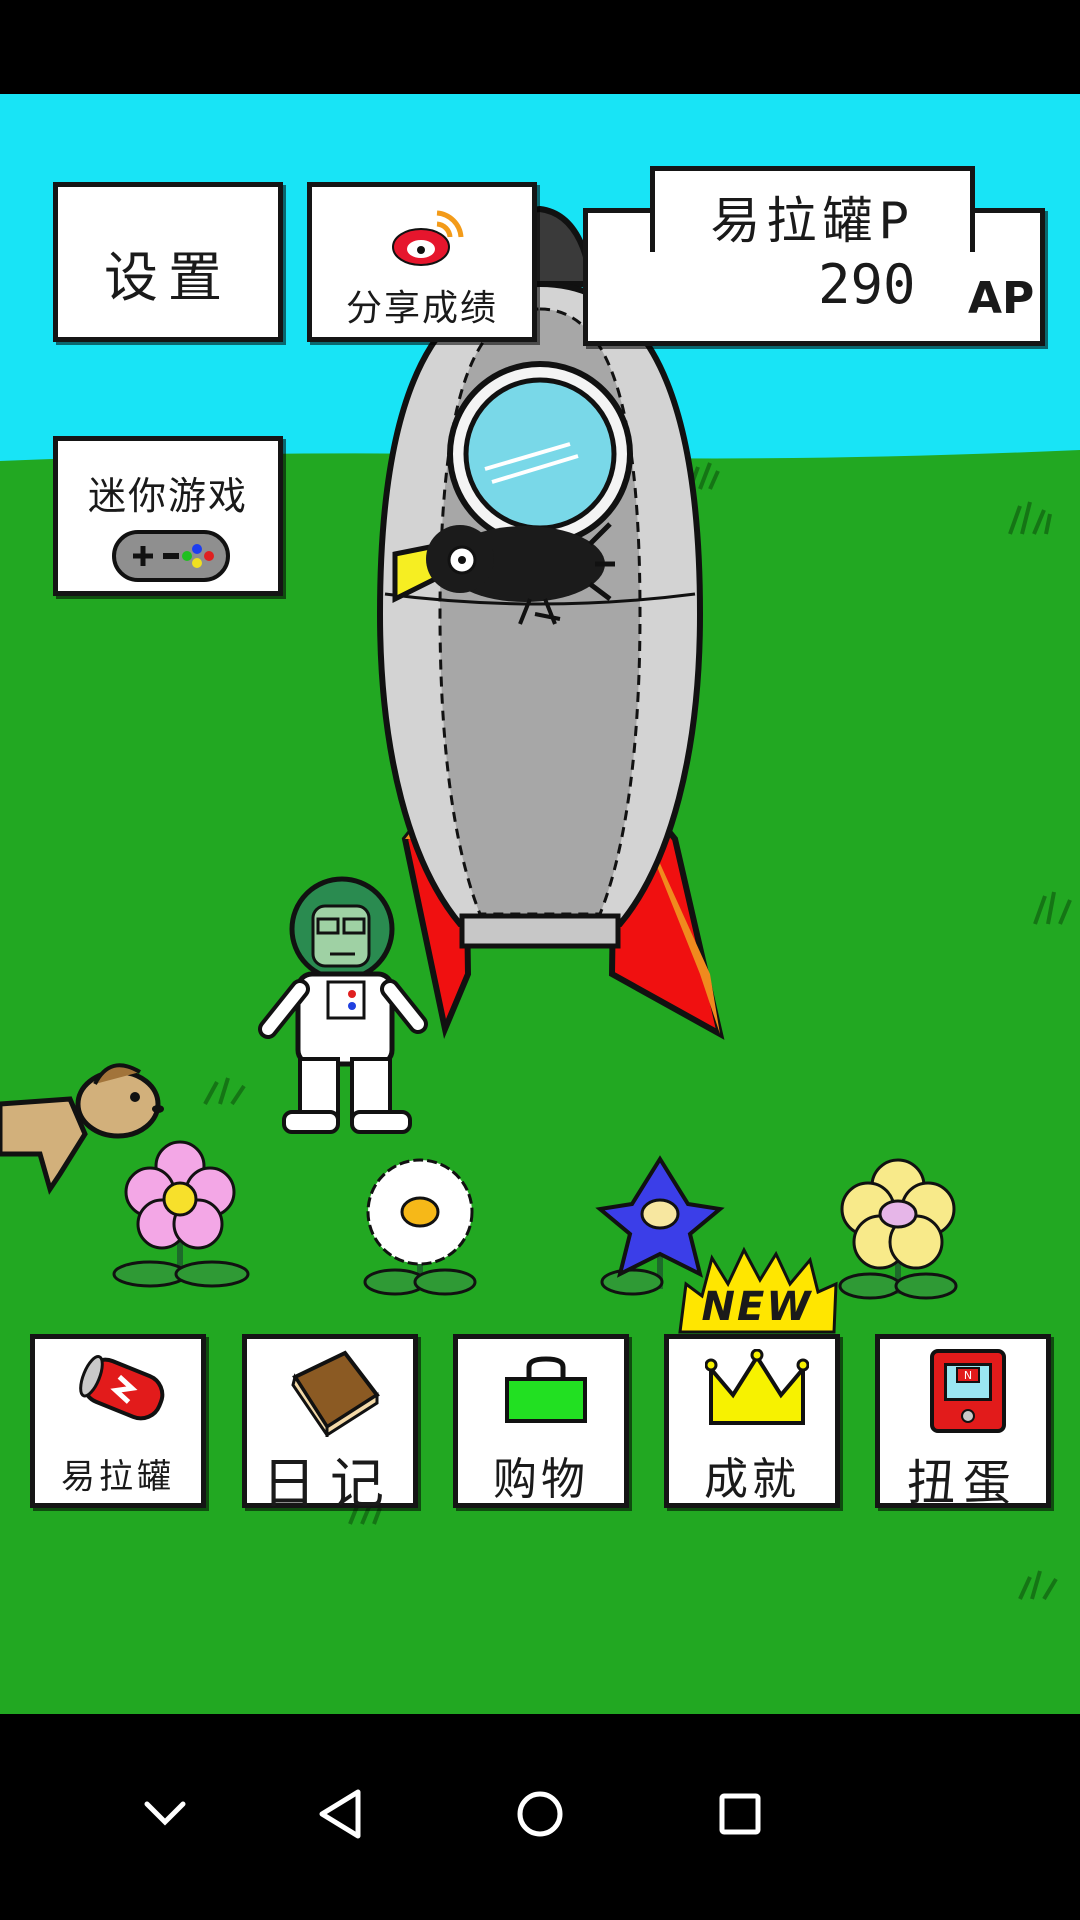 The image size is (1080, 1920). I want to click on can-label: 易拉罐, so click(118, 1477).